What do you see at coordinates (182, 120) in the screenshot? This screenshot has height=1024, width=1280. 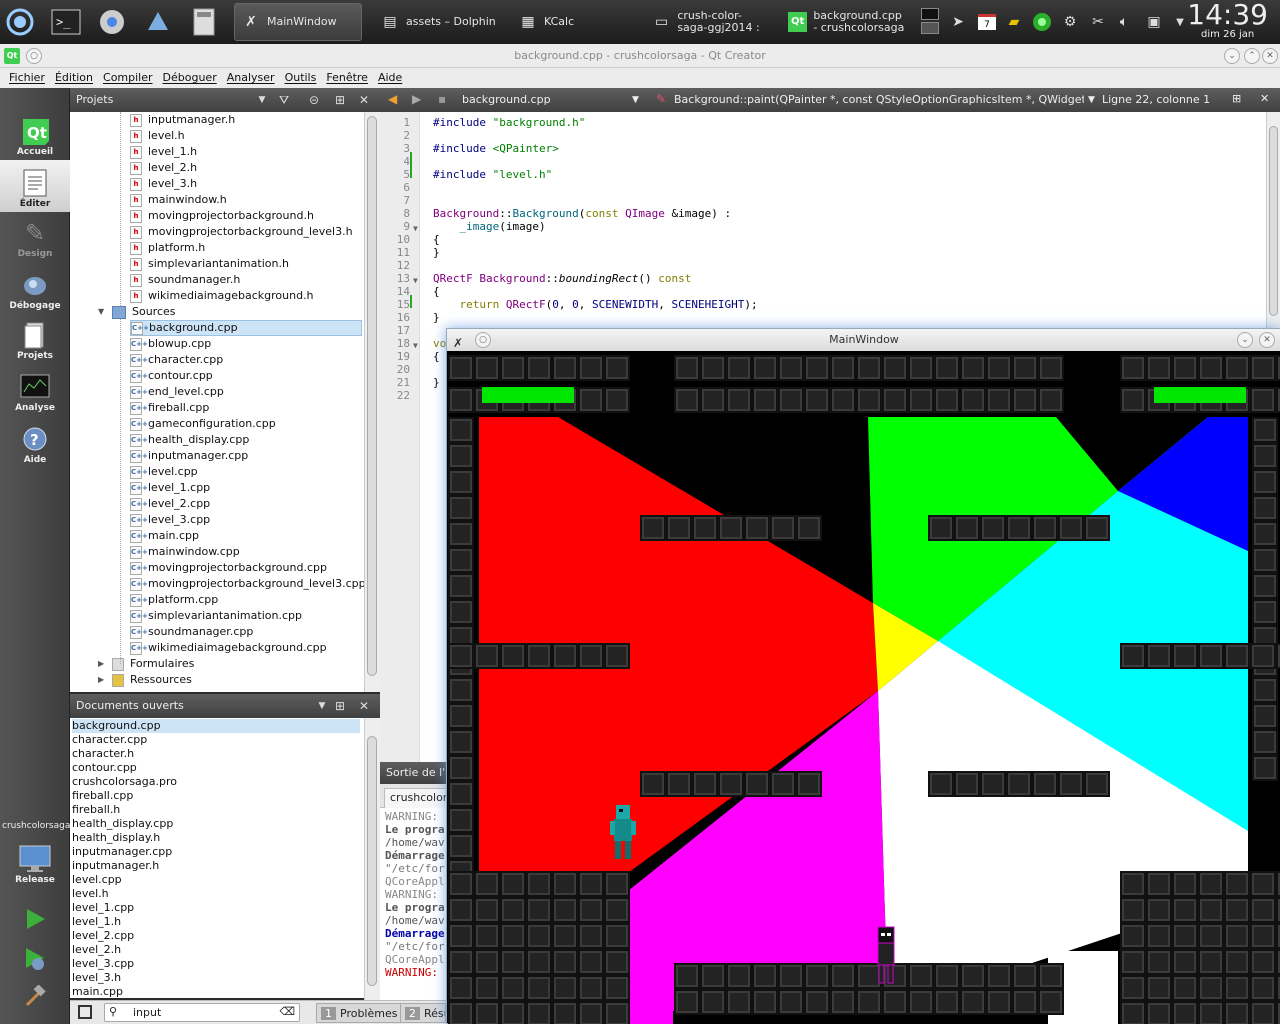 I see `tree-item: h inputmanager.h` at bounding box center [182, 120].